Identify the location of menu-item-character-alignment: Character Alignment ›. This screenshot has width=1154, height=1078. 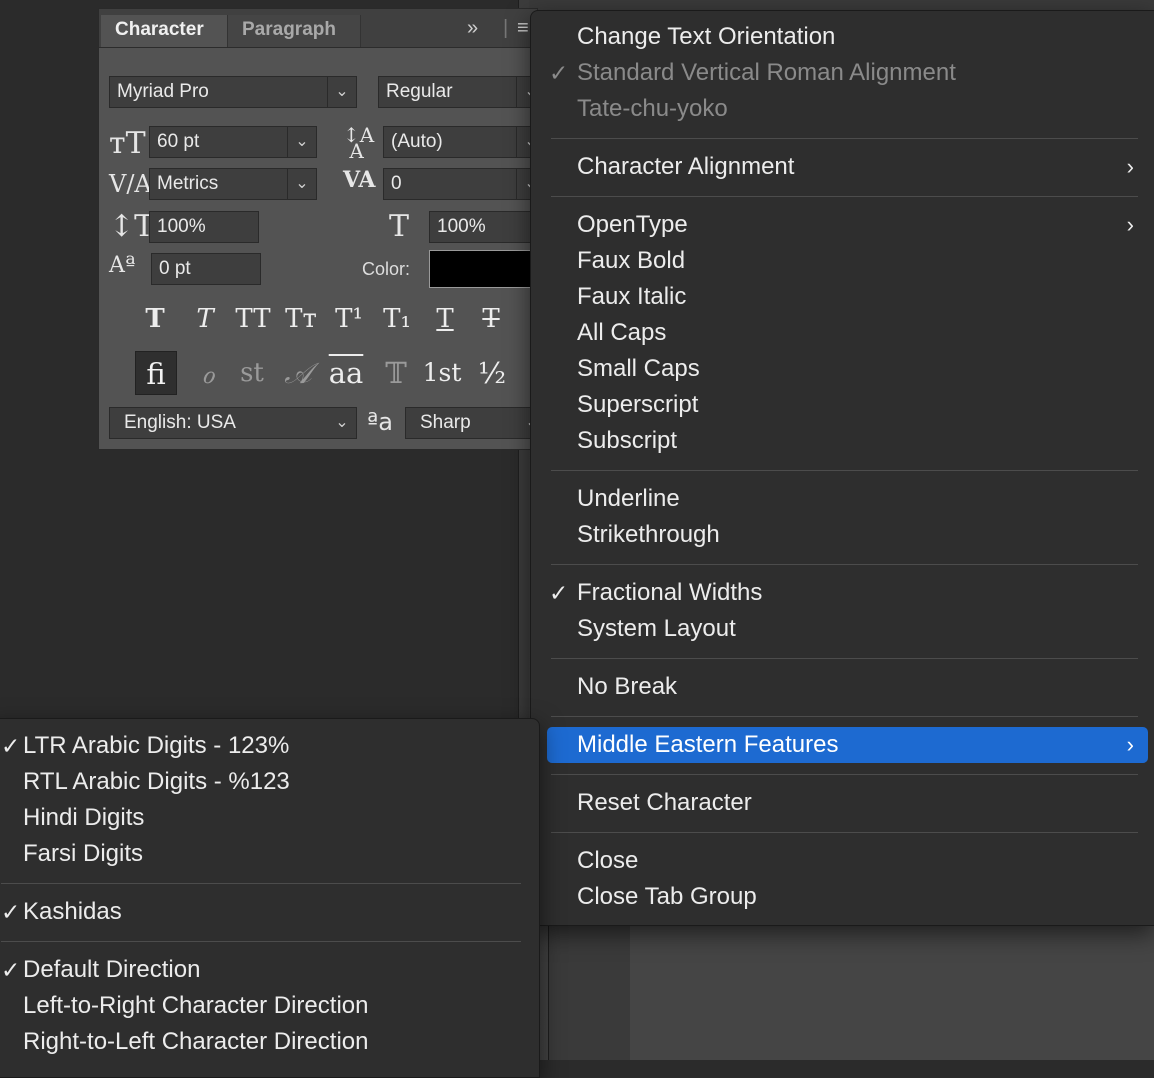
(847, 167).